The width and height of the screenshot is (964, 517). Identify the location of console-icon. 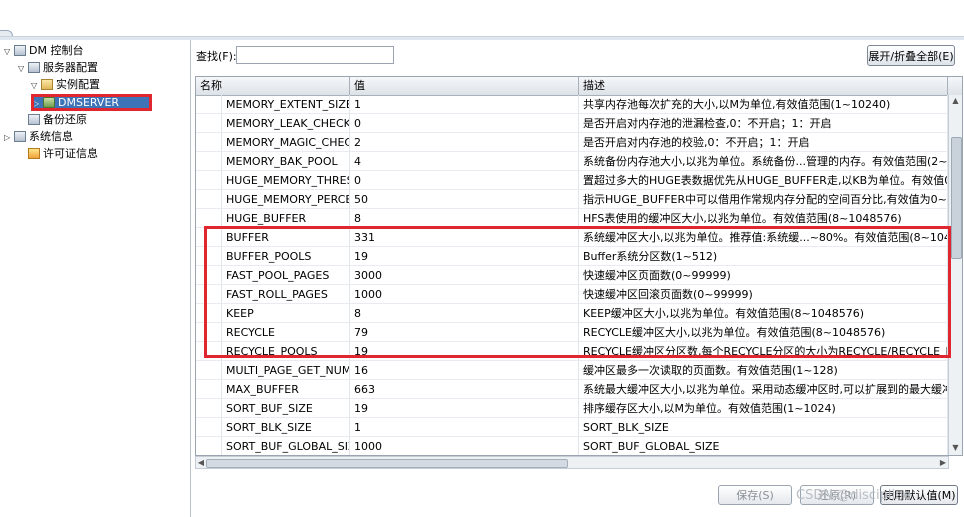
(20, 50).